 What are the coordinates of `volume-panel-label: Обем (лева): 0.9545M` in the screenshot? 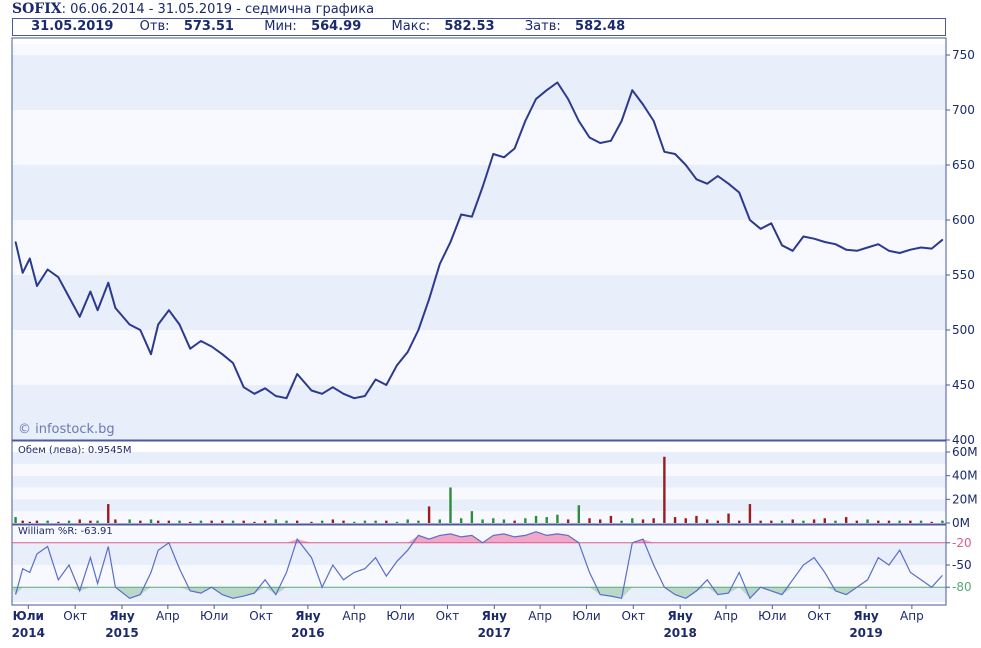 It's located at (74, 450).